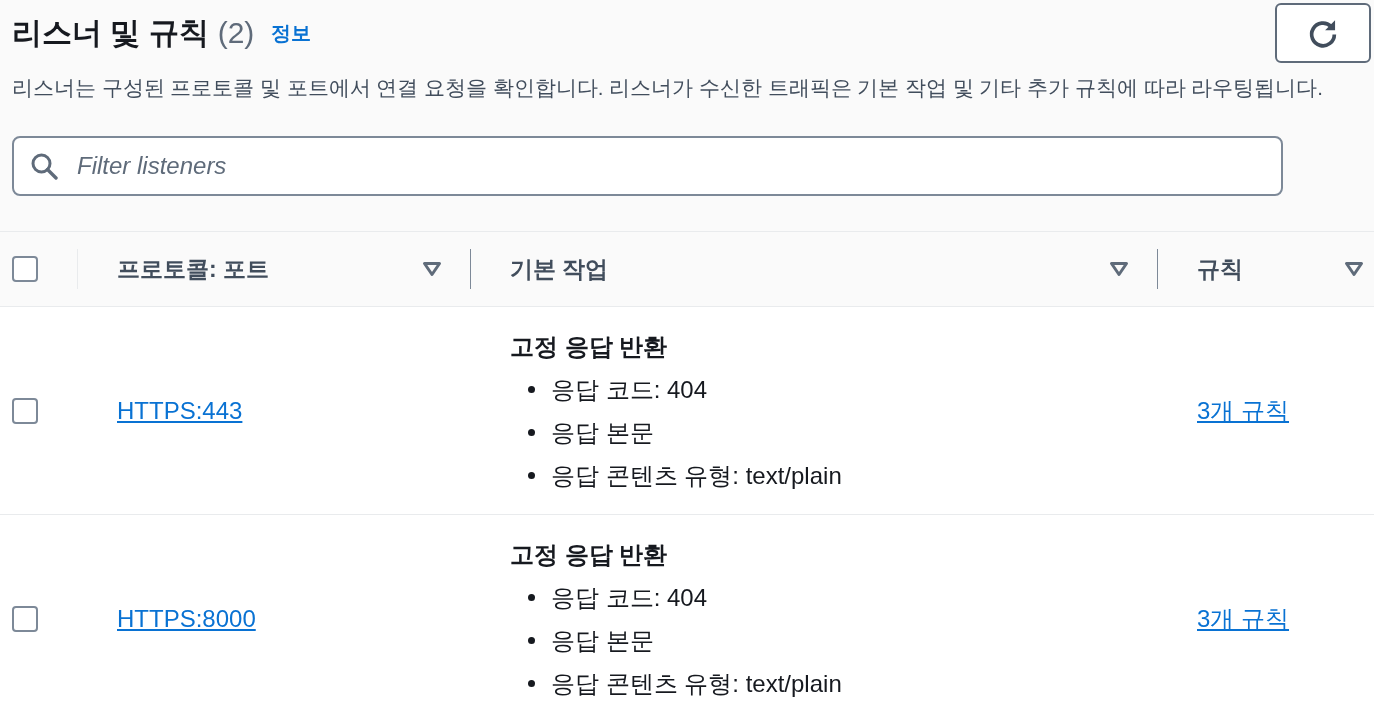  Describe the element at coordinates (668, 88) in the screenshot. I see `section-description: 리스너는 구성된 프로토콜 및 포트에서 연결 요청을 확인합니다. 리스너가 수신한 트래픽은 기본 작업 및 기타 추가 규칙에 따라 라우팅됩니다.` at that location.